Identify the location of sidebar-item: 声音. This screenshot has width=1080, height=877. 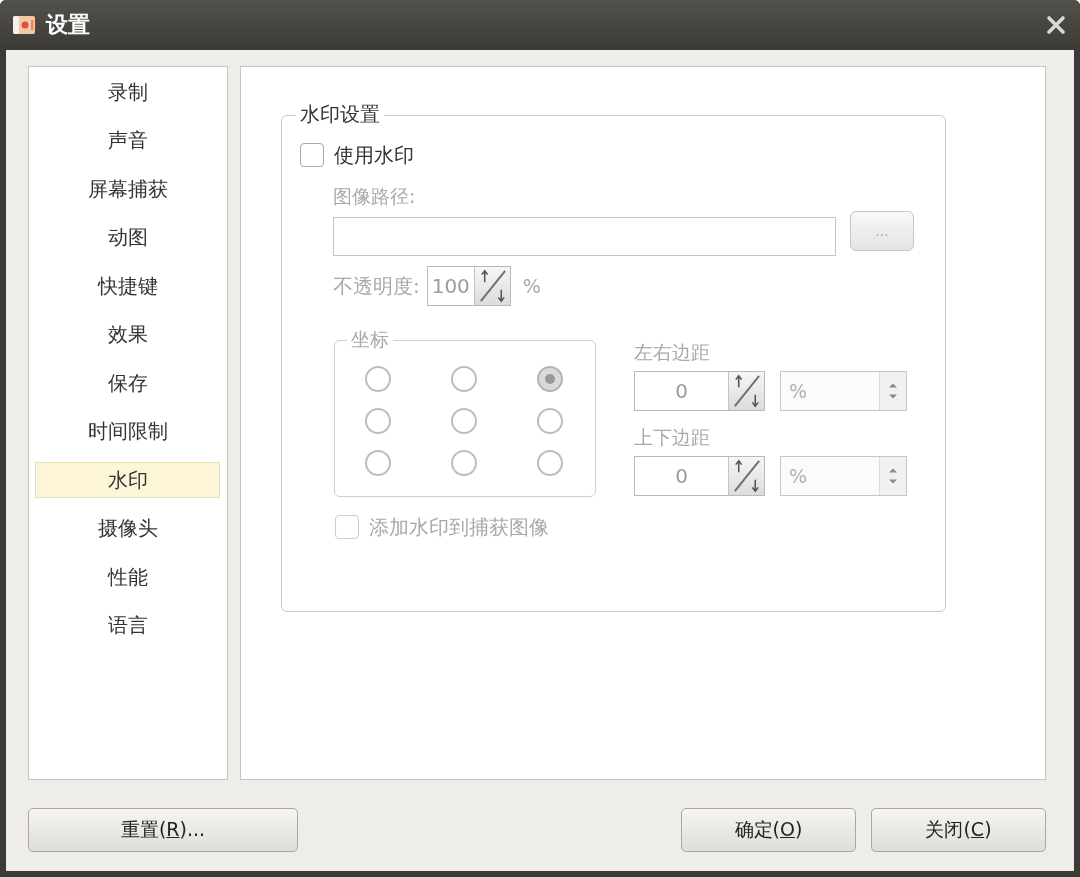
(127, 140).